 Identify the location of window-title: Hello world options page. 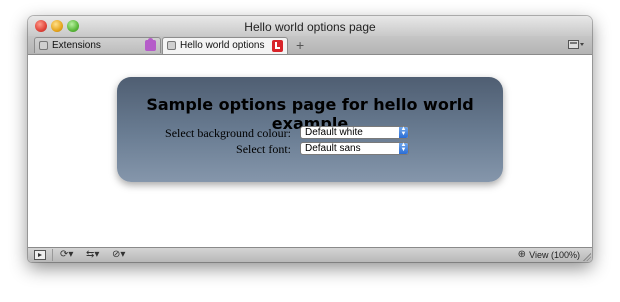
(310, 27).